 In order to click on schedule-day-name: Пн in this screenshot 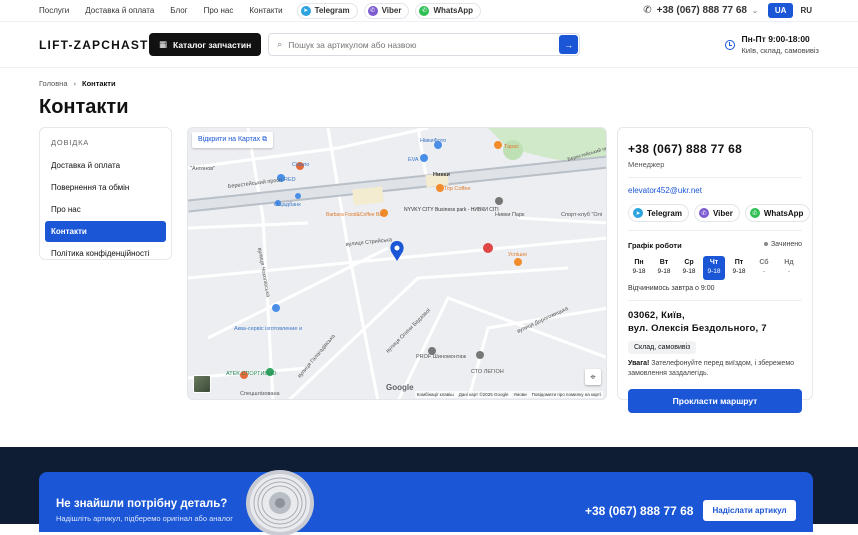, I will do `click(639, 262)`.